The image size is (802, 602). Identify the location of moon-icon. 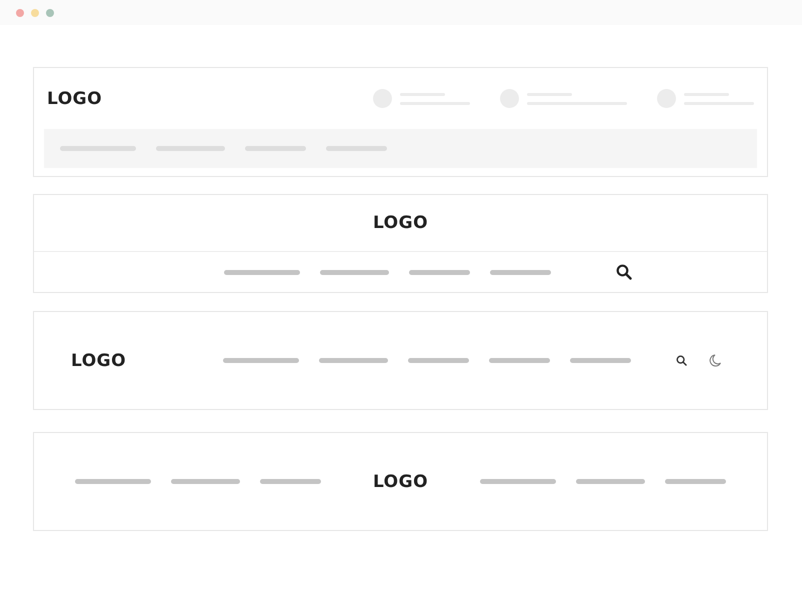
(715, 360).